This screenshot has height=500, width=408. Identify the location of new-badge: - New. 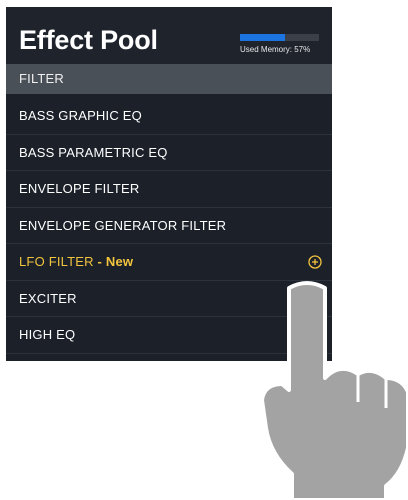
(113, 261).